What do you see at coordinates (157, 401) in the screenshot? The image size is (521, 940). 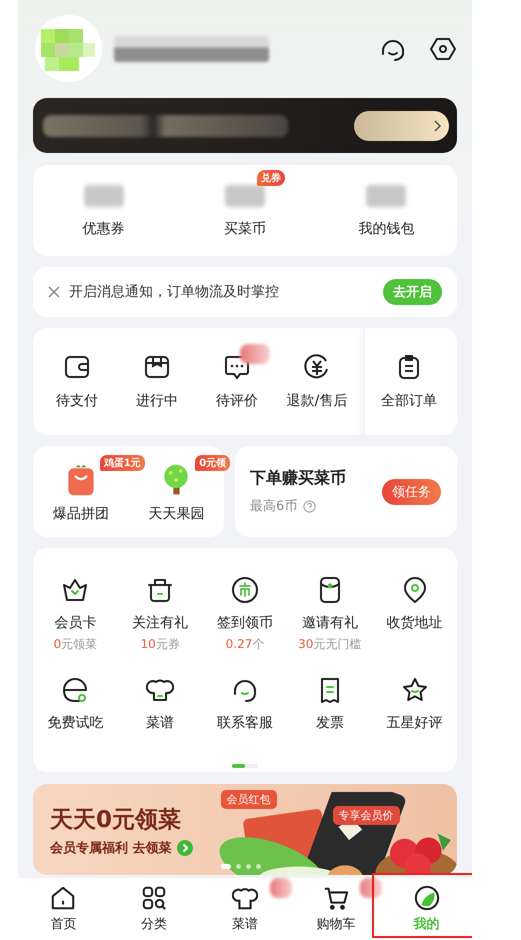 I see `order-label: 进行中` at bounding box center [157, 401].